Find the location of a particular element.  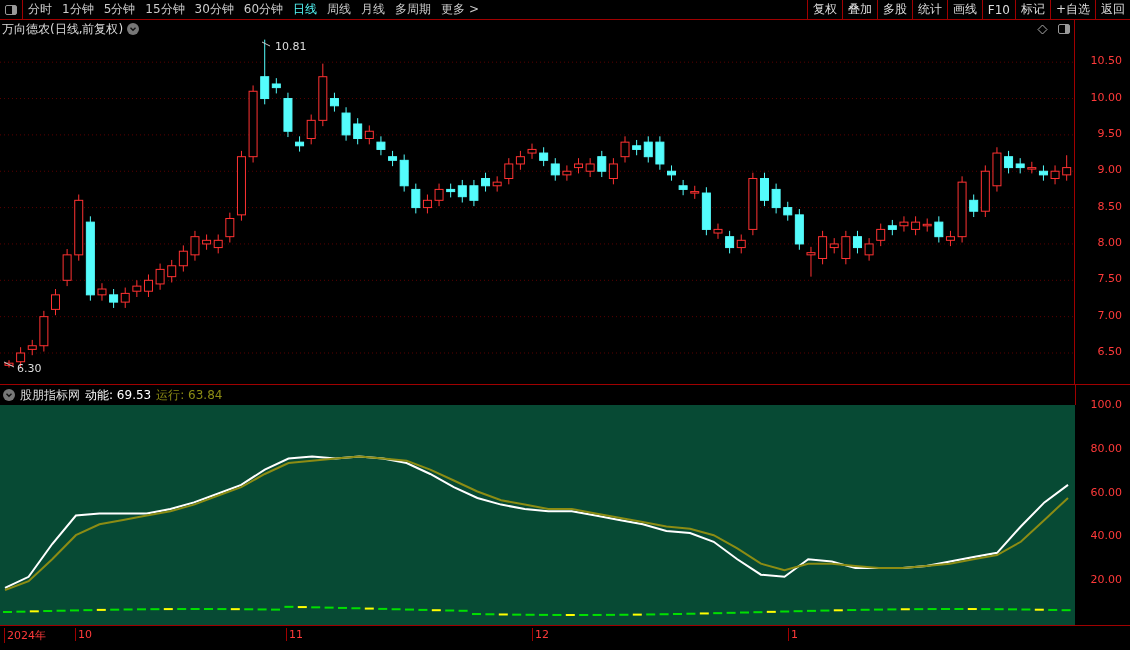

toolbar-button: 复权 is located at coordinates (824, 9).